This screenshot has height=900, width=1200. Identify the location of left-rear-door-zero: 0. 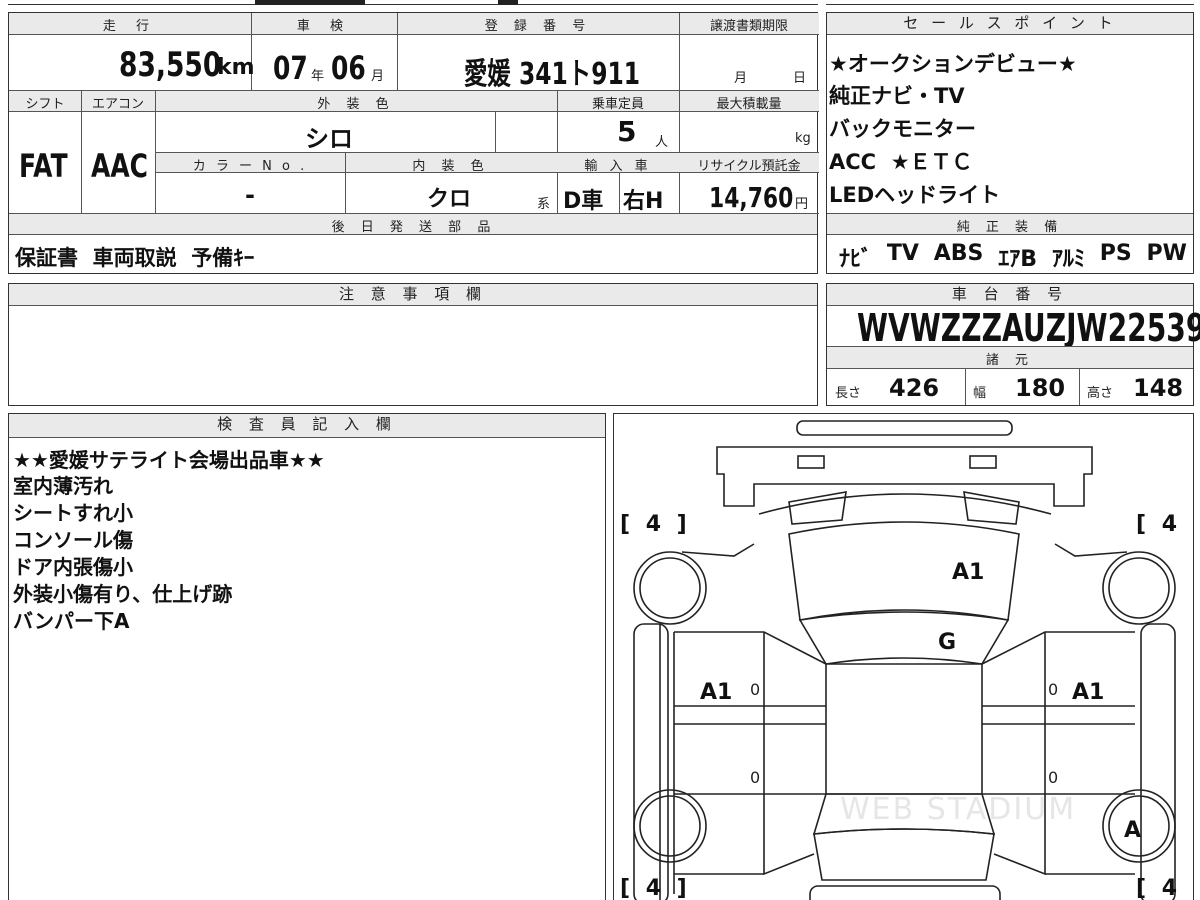
(755, 777).